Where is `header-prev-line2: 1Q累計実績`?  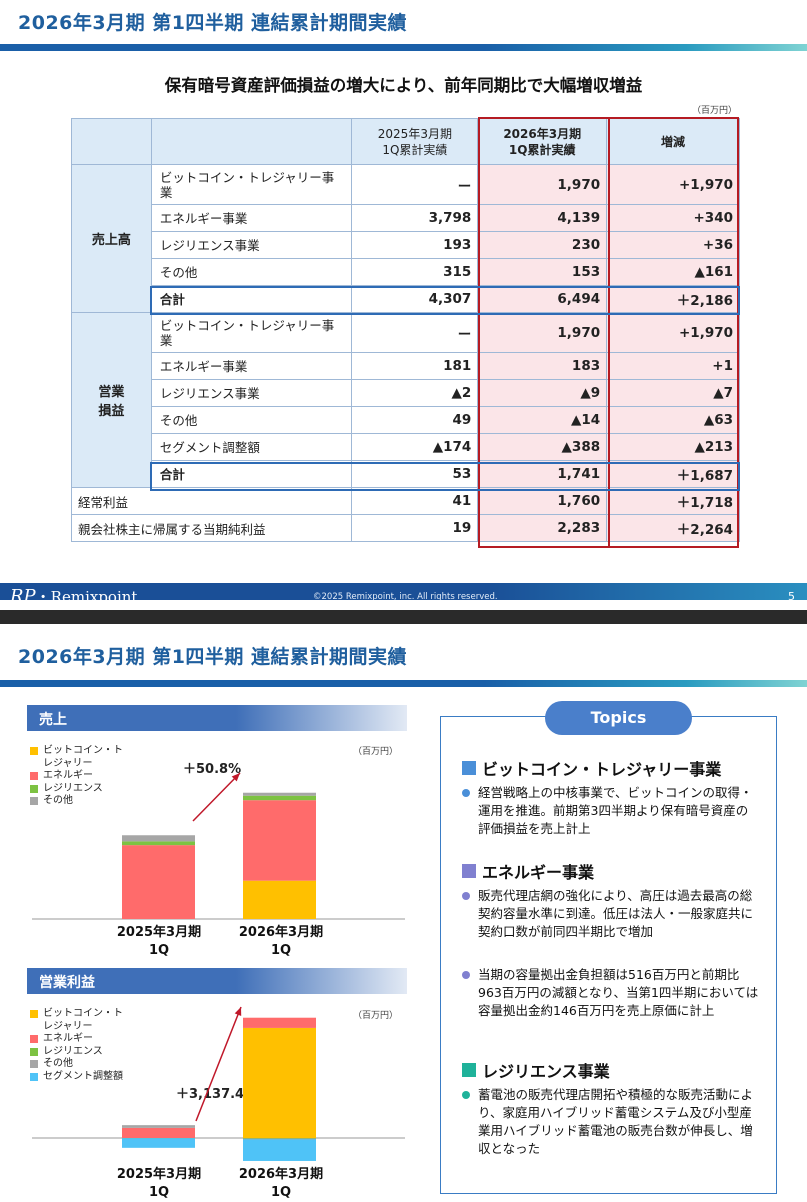 header-prev-line2: 1Q累計実績 is located at coordinates (415, 149).